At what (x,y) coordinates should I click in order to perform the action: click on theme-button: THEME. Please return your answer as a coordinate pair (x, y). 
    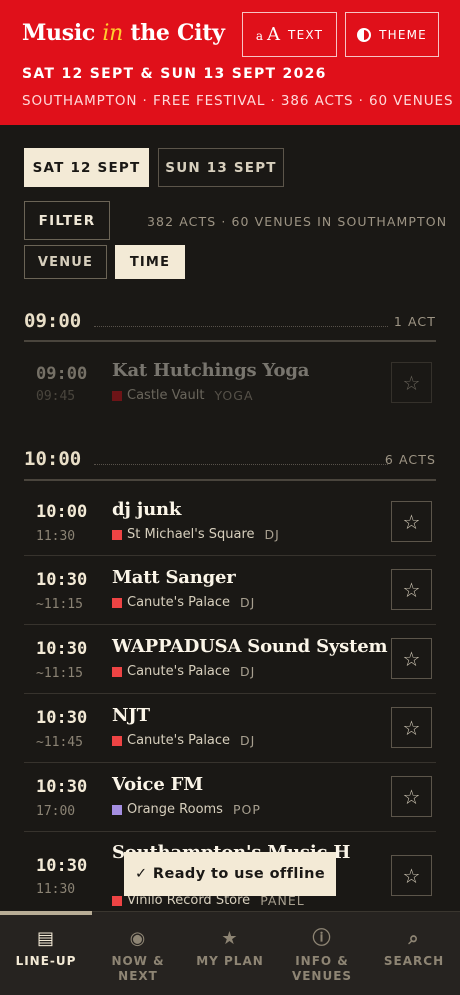
    Looking at the image, I should click on (392, 34).